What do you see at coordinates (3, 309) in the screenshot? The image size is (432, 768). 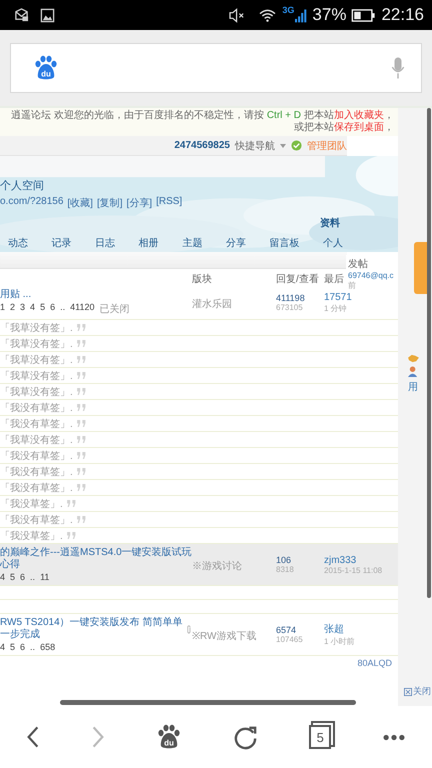 I see `page-link: 1` at bounding box center [3, 309].